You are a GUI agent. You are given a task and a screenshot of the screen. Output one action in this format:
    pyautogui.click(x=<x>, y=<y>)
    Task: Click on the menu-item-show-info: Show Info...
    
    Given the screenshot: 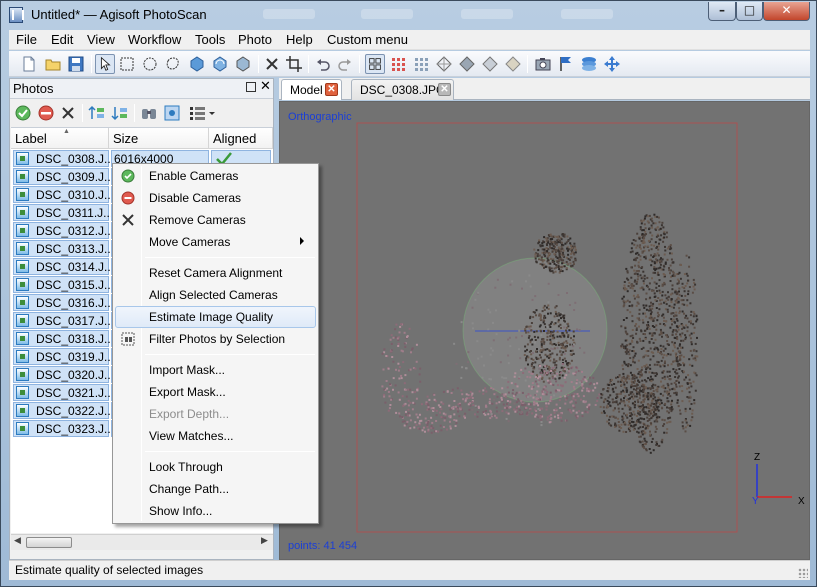 What is the action you would take?
    pyautogui.click(x=215, y=511)
    